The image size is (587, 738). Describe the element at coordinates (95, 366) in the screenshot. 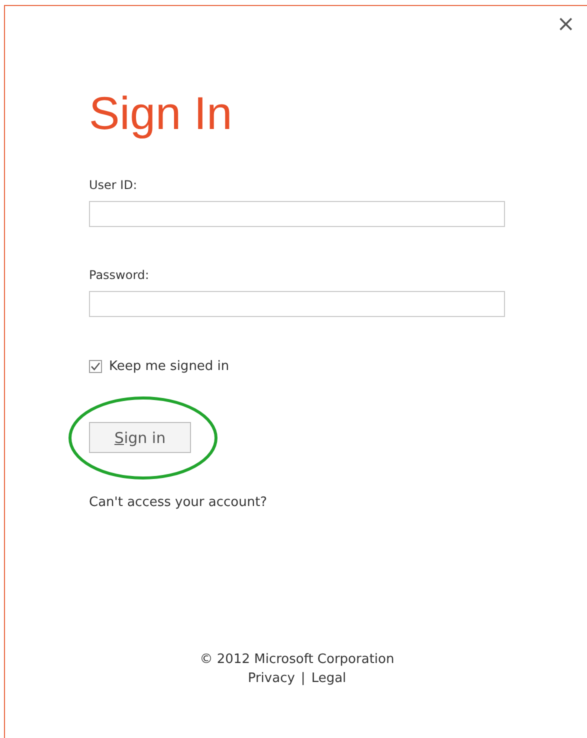

I see `checkbox` at that location.